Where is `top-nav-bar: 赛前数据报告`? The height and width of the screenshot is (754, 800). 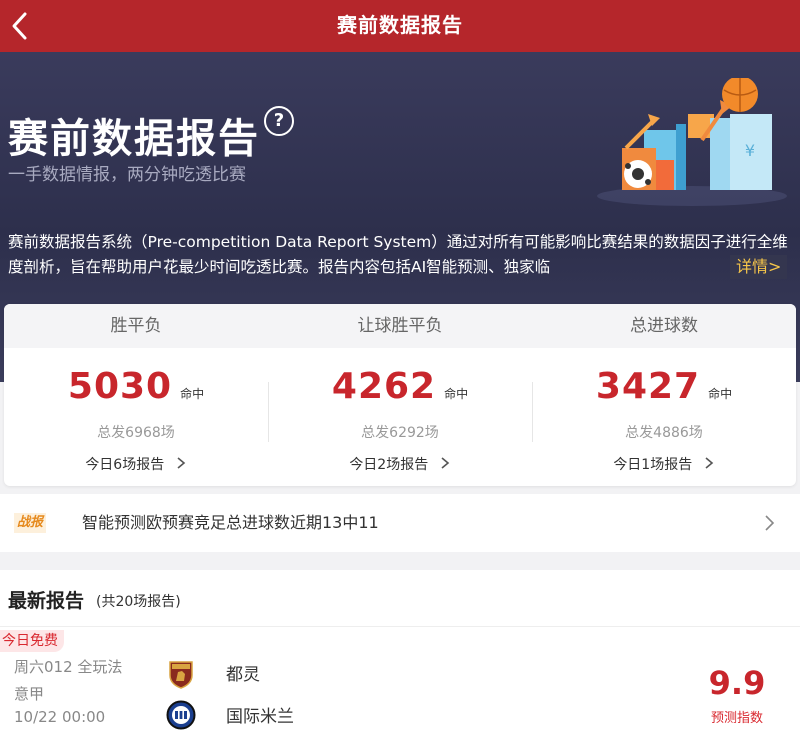
top-nav-bar: 赛前数据报告 is located at coordinates (400, 26).